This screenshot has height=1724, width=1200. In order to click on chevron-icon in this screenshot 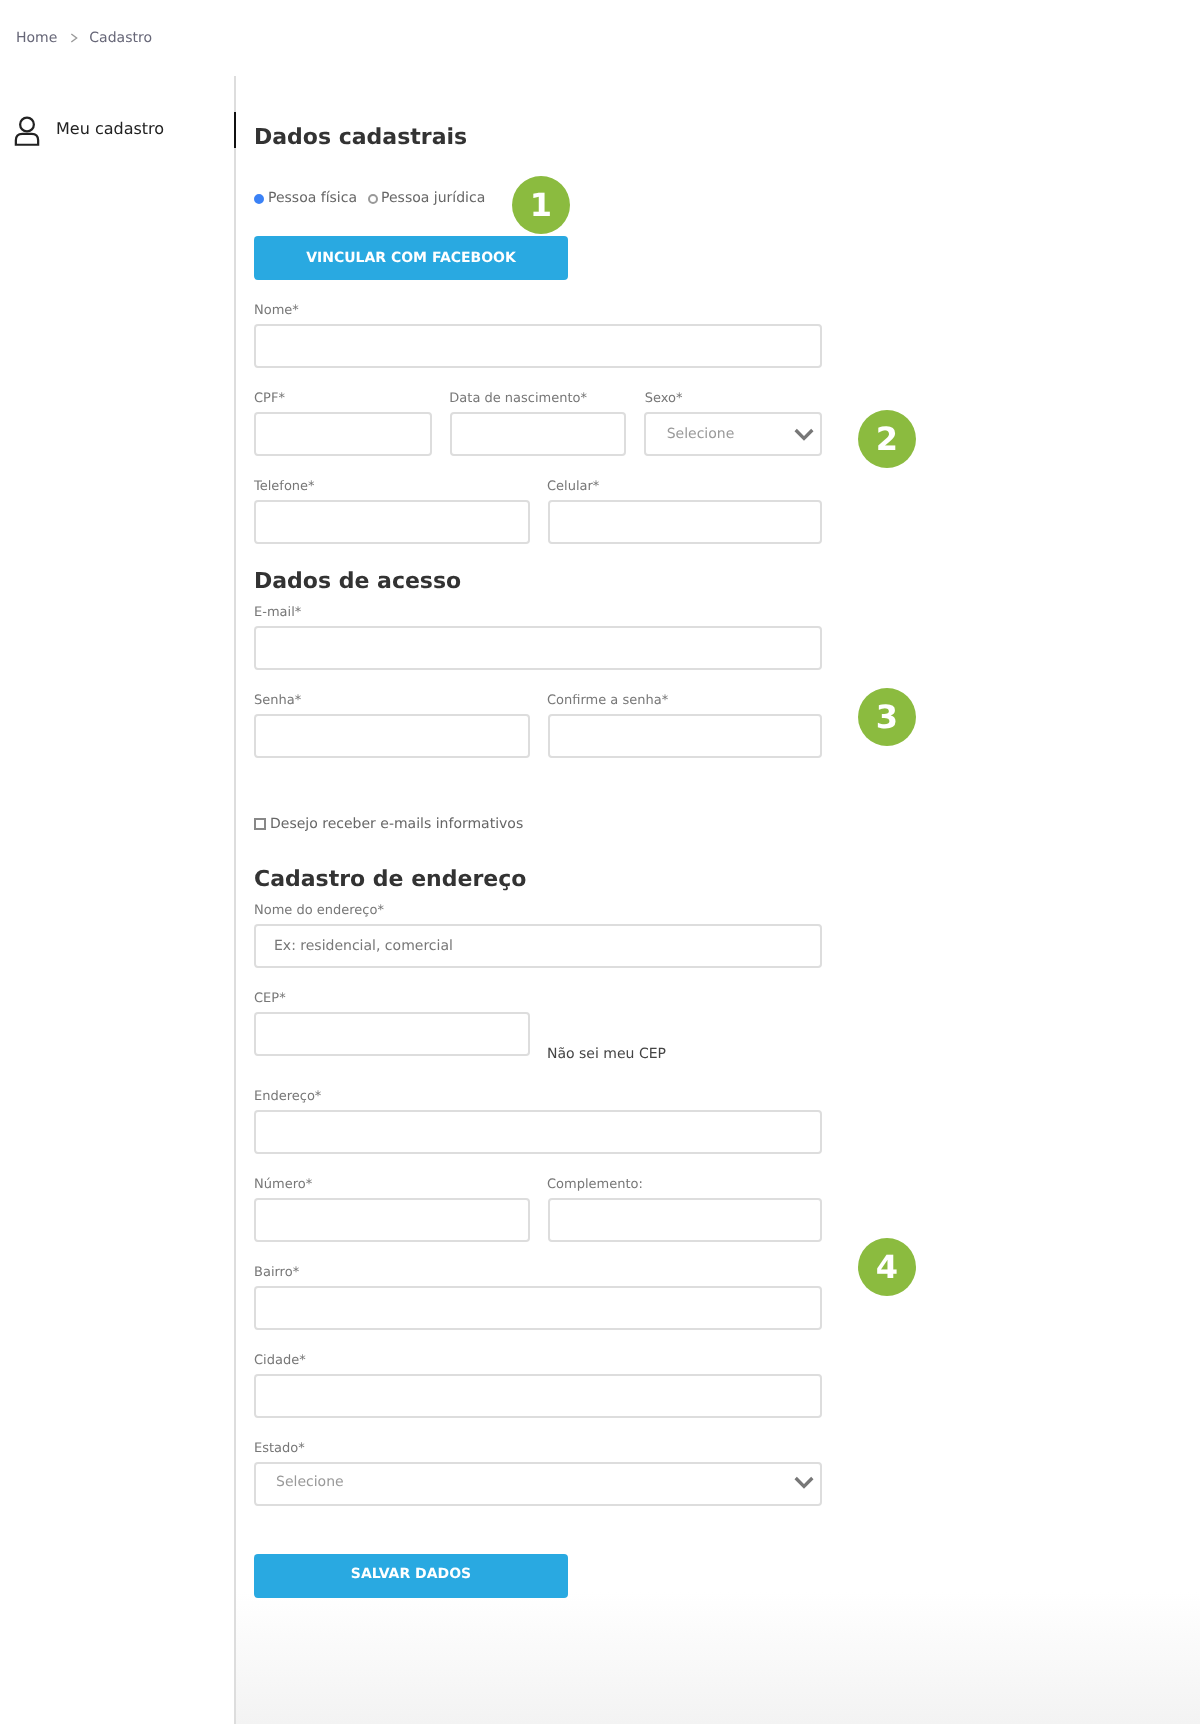, I will do `click(73, 38)`.